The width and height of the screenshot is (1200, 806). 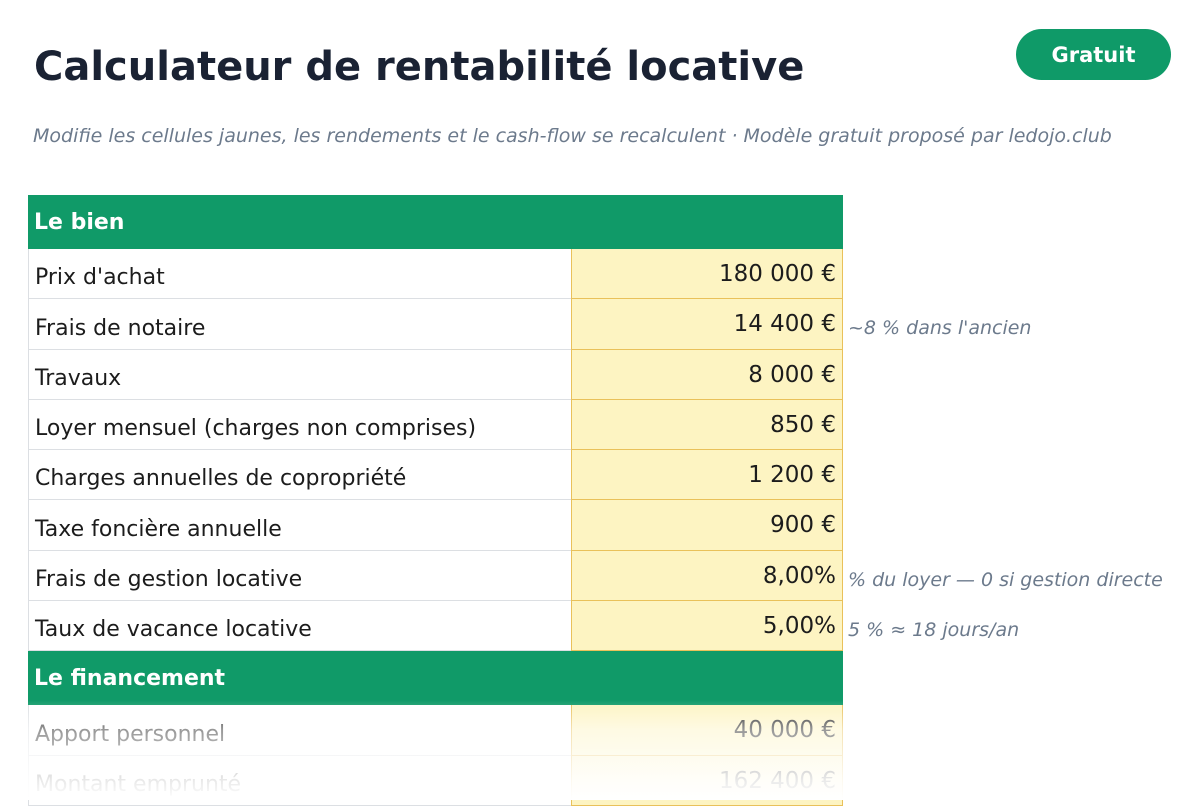 What do you see at coordinates (299, 374) in the screenshot?
I see `row-label: Travaux` at bounding box center [299, 374].